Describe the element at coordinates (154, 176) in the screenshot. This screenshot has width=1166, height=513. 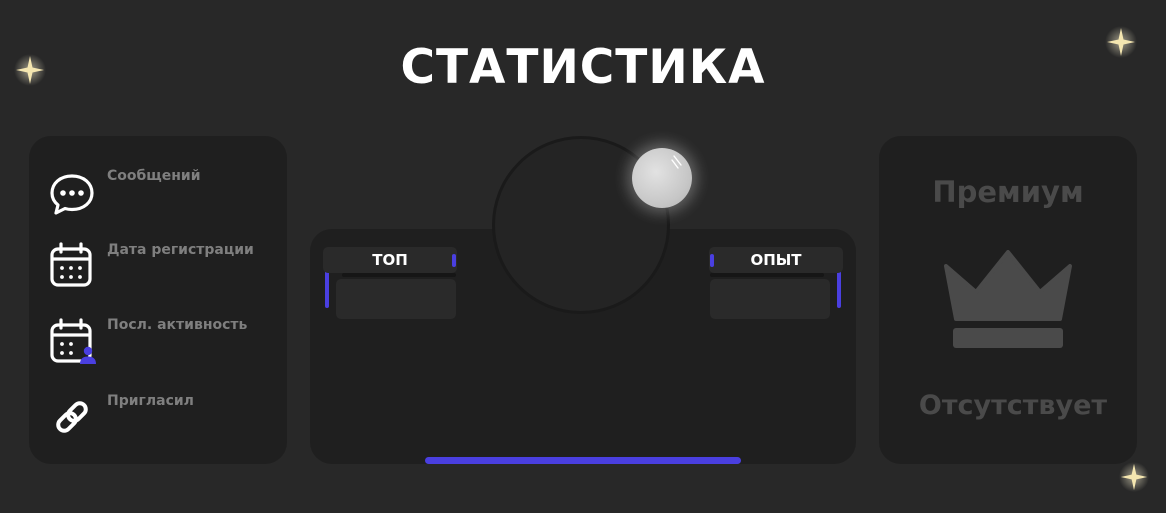
I see `messages-label: Сообщений` at that location.